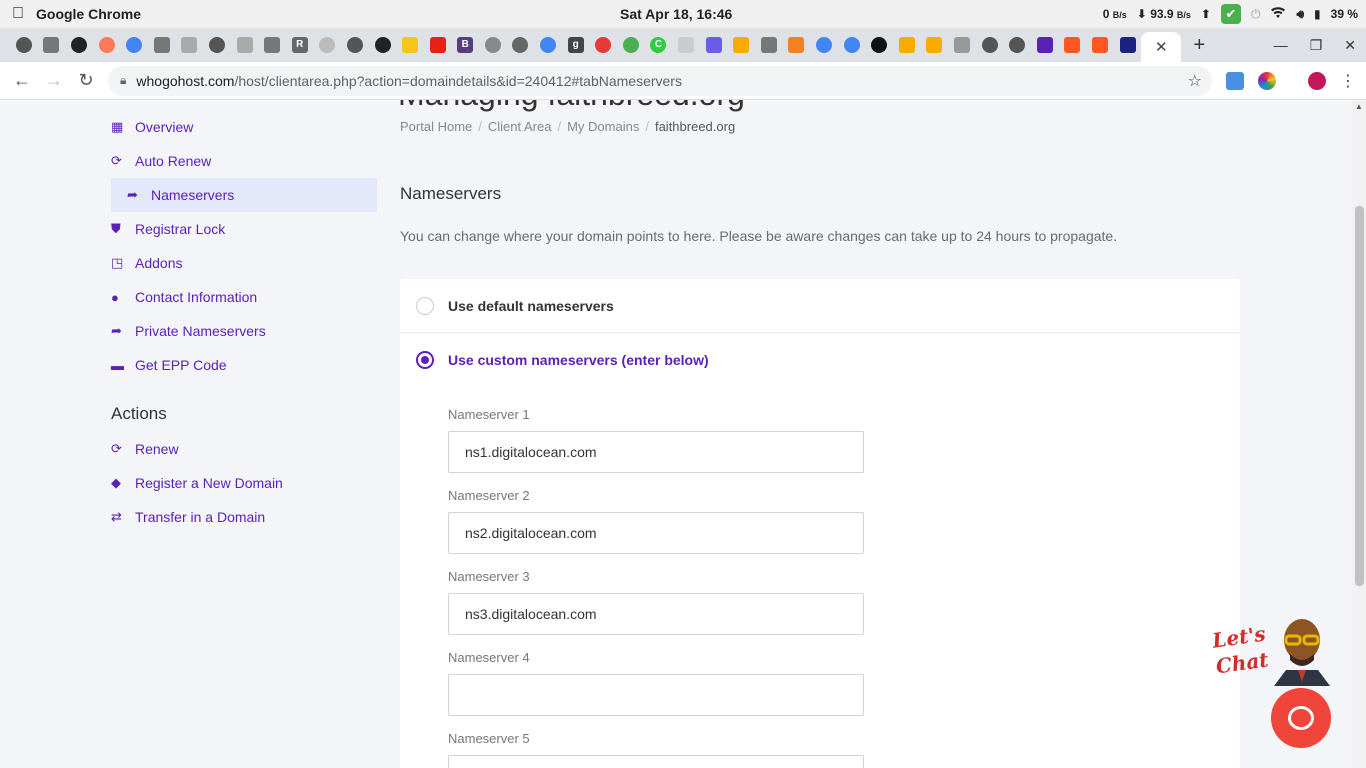 Image resolution: width=1366 pixels, height=768 pixels. What do you see at coordinates (466, 45) in the screenshot?
I see `tab: B` at bounding box center [466, 45].